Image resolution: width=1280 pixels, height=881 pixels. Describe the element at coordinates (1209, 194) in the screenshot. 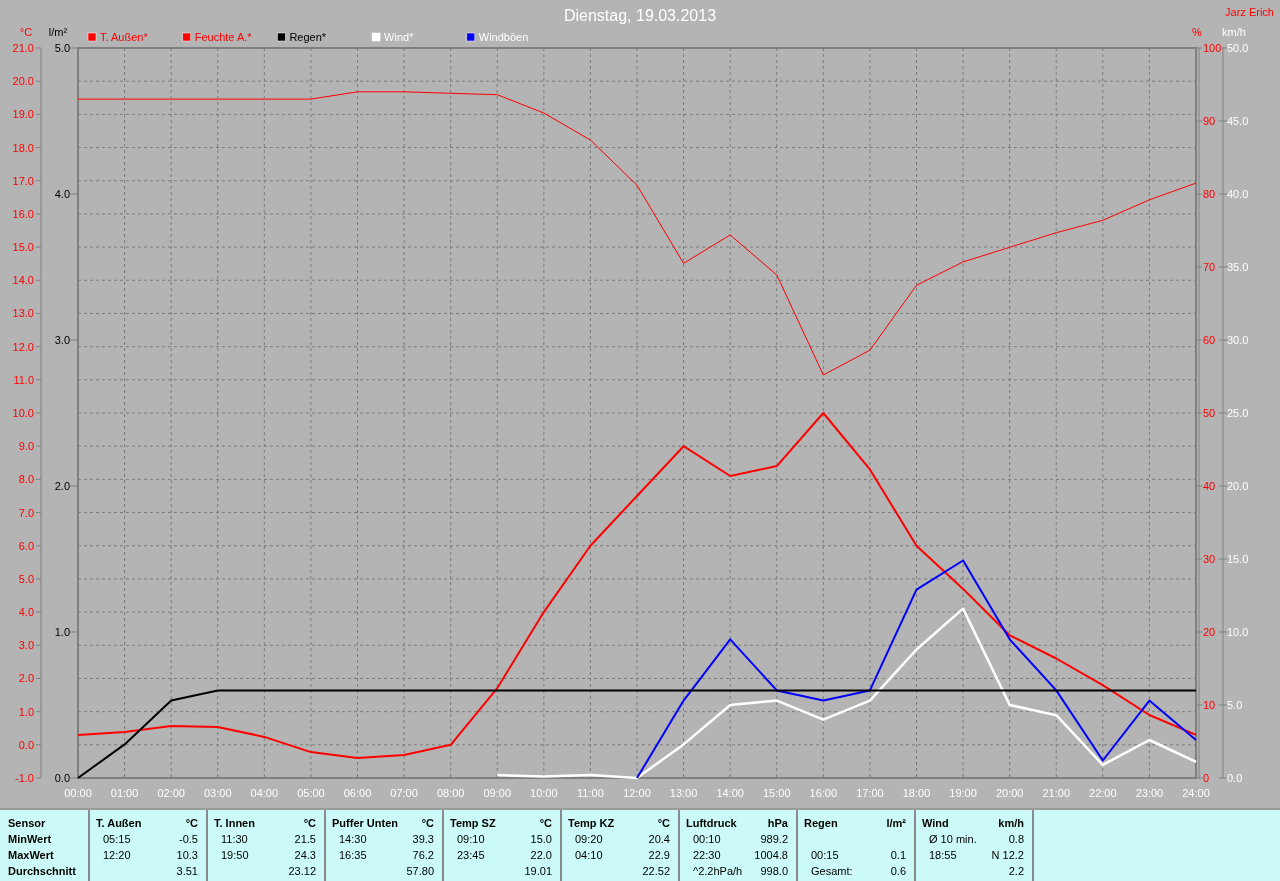

I see `axis-label: 80` at that location.